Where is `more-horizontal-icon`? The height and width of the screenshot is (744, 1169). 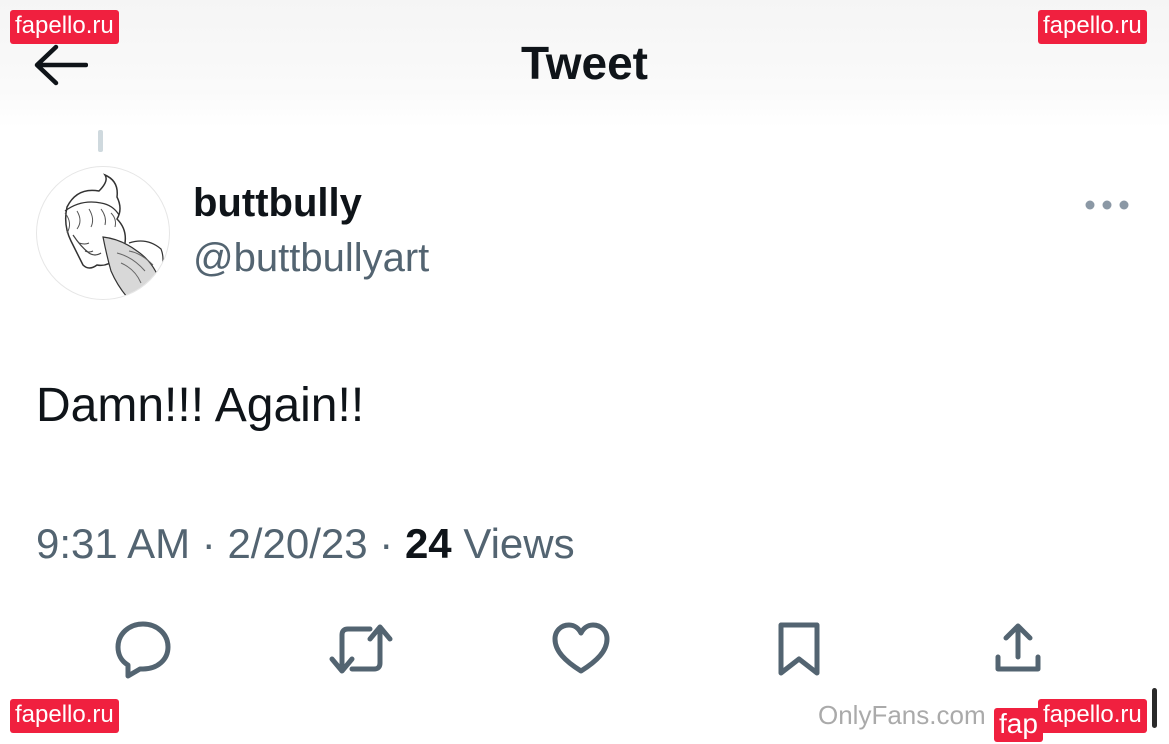 more-horizontal-icon is located at coordinates (1107, 205).